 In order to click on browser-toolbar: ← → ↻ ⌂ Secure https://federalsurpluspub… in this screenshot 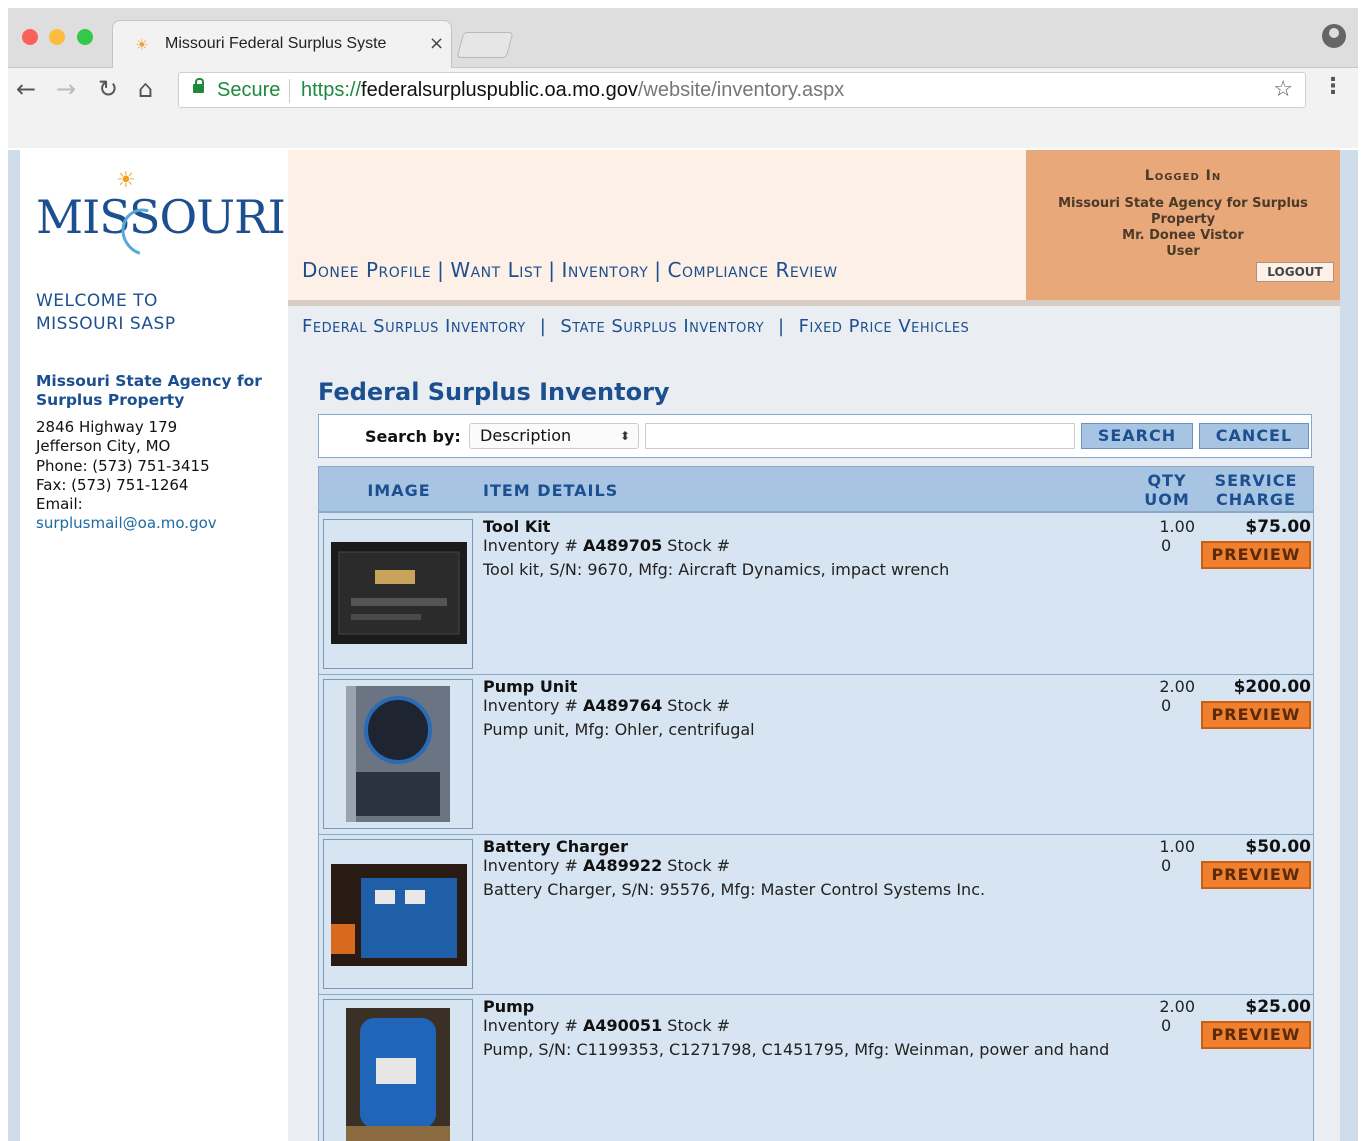, I will do `click(683, 90)`.